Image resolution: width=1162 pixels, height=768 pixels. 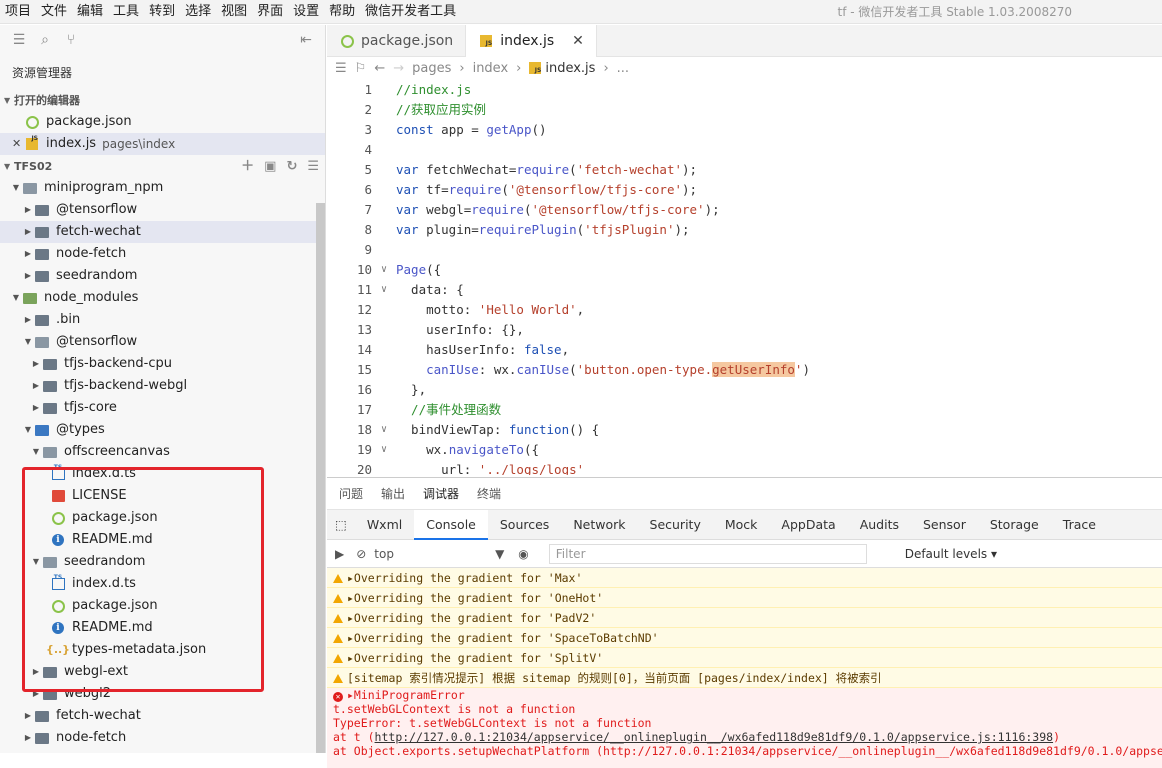 What do you see at coordinates (410, 12) in the screenshot?
I see `menu-item: 微信开发者工具` at bounding box center [410, 12].